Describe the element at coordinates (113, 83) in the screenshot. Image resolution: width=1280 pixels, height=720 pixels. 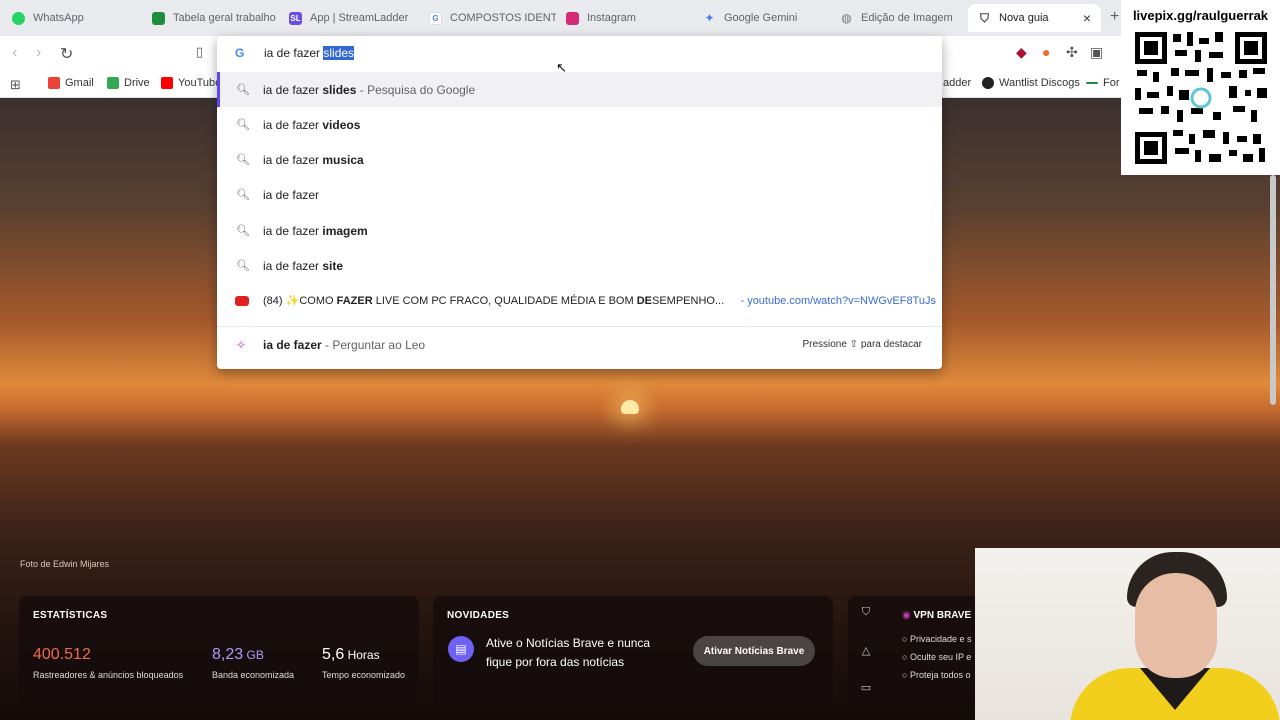
I see `drive-icon` at that location.